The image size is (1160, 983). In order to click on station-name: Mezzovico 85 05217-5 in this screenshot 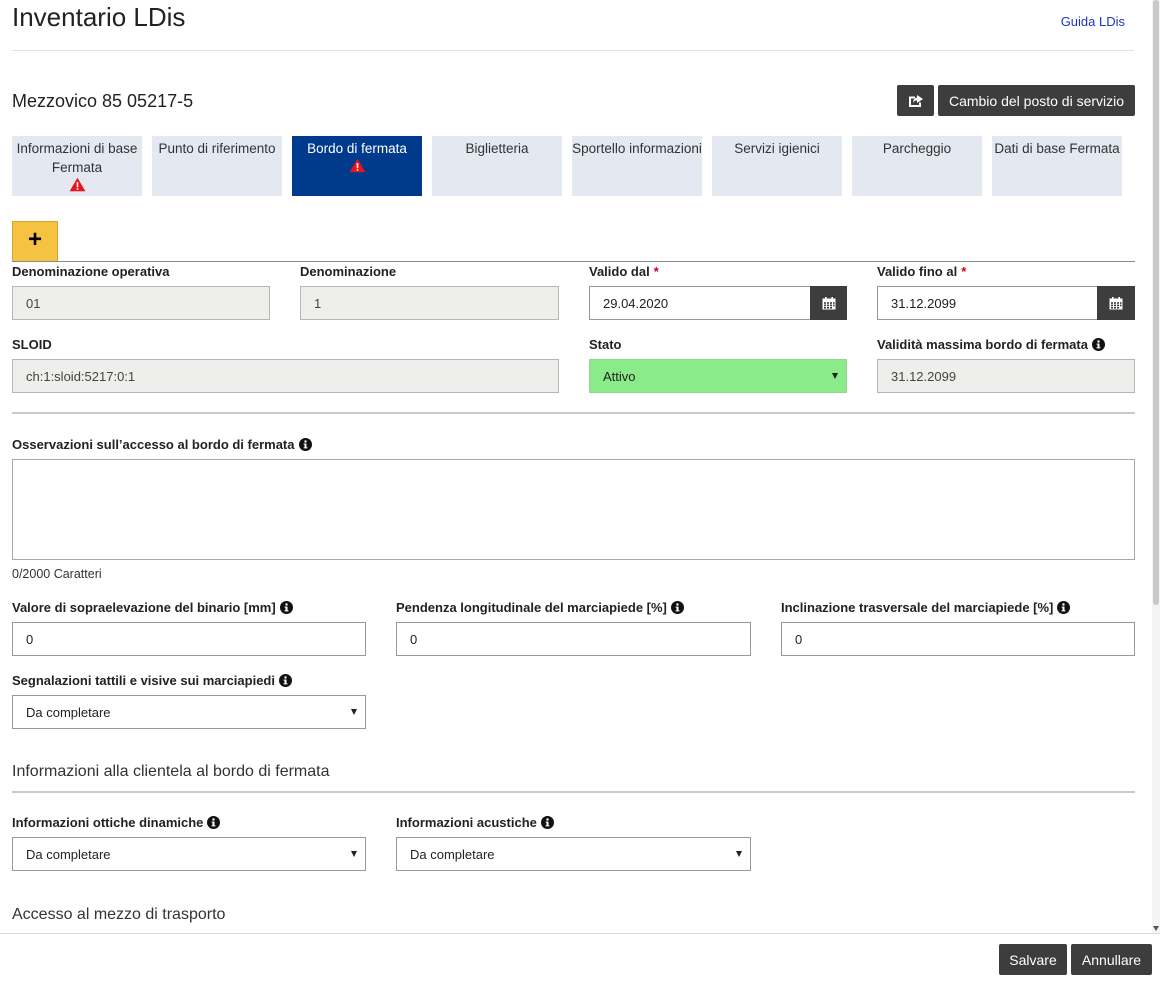, I will do `click(103, 101)`.